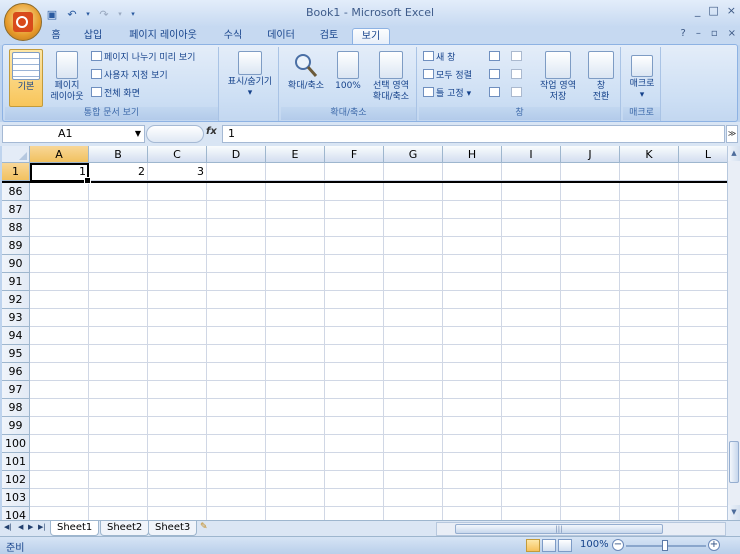 The height and width of the screenshot is (554, 740). I want to click on minimize-button: _, so click(698, 10).